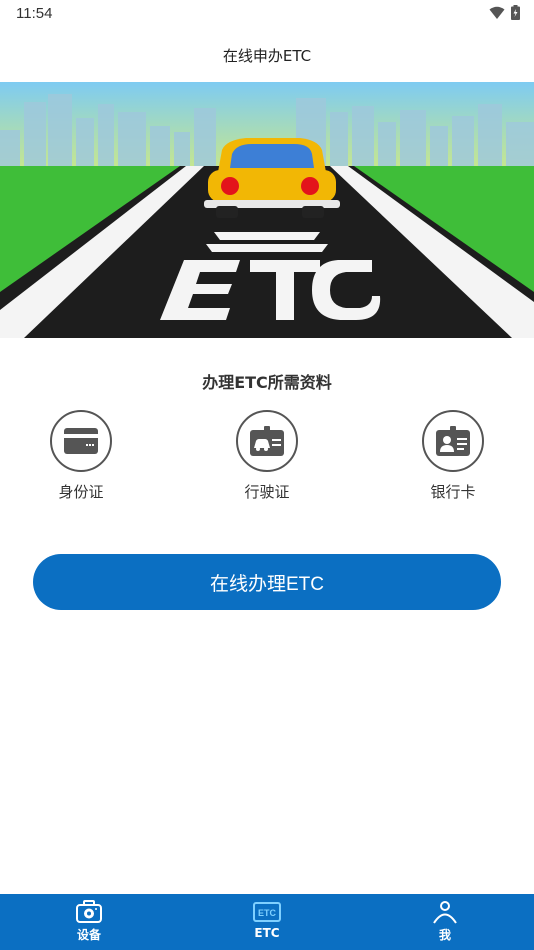 The width and height of the screenshot is (534, 950). I want to click on page-title: 在线申办ETC, so click(267, 56).